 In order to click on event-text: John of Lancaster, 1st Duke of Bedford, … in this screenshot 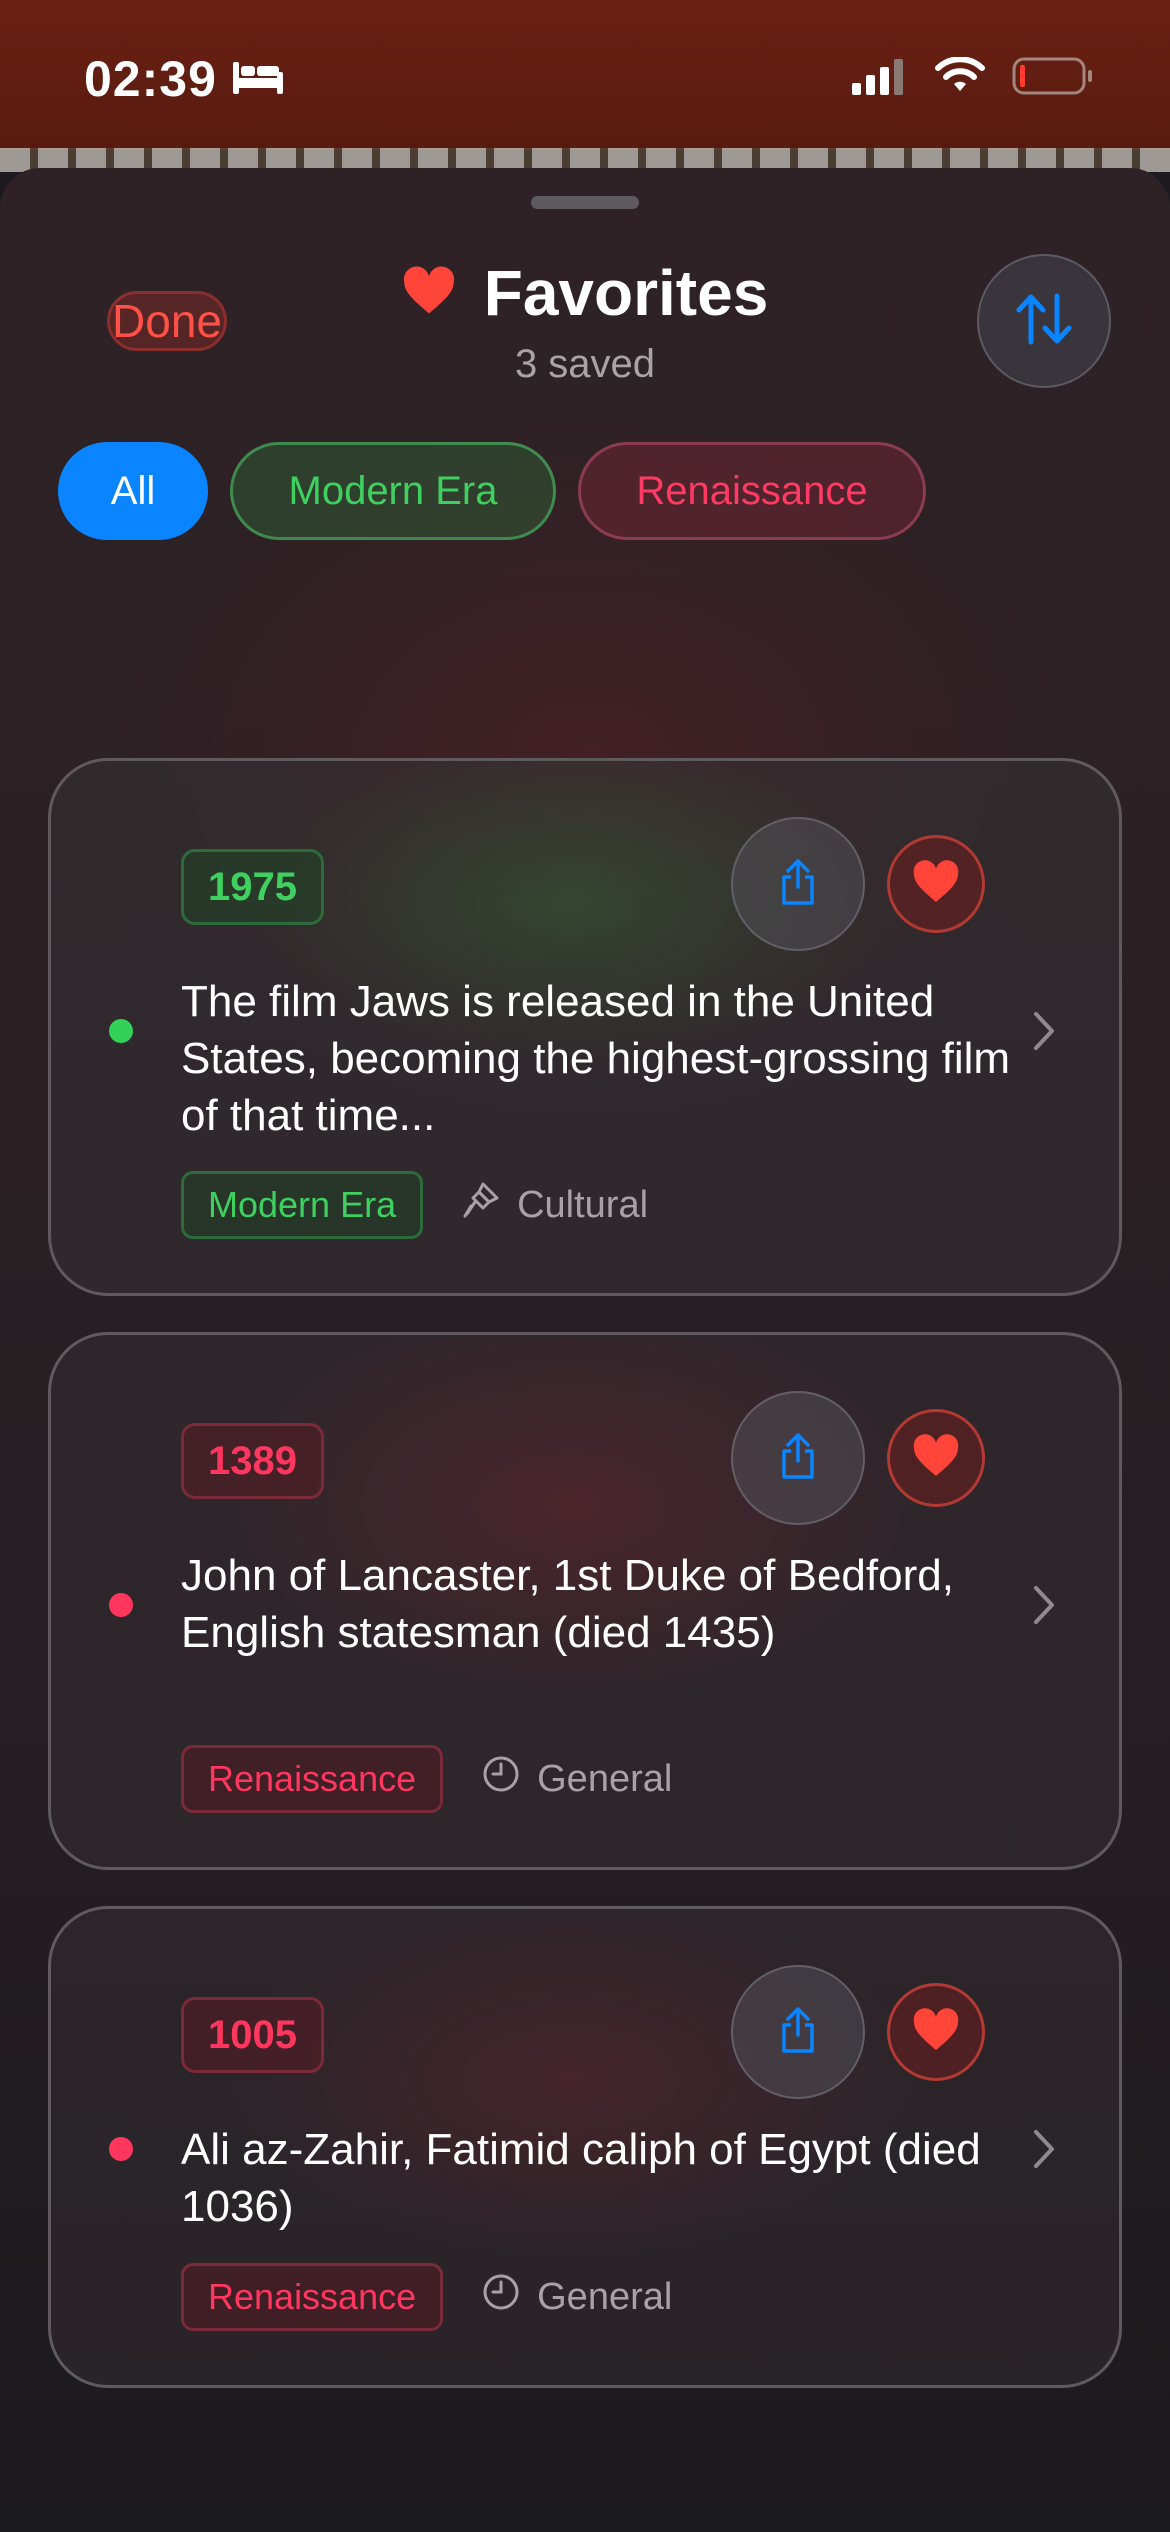, I will do `click(567, 1604)`.